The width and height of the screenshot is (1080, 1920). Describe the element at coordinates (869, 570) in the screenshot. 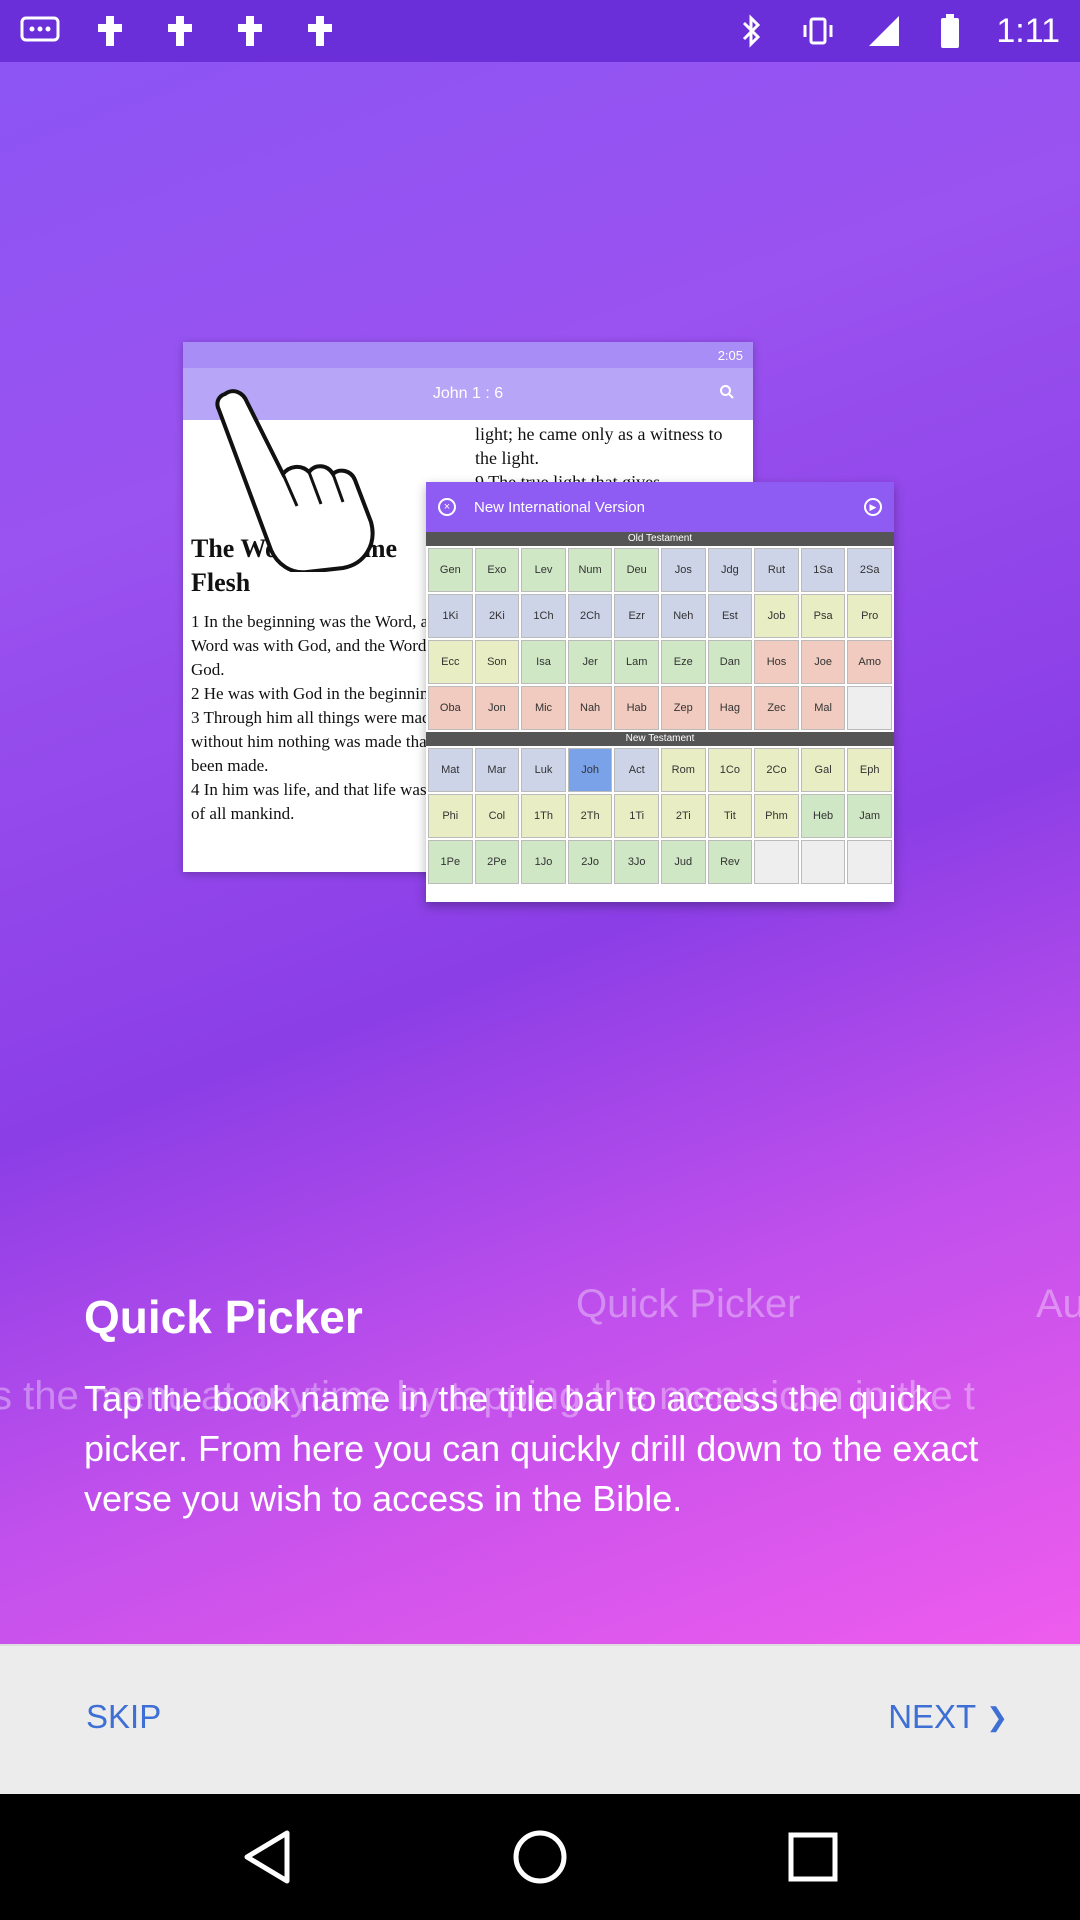

I see `book-cell: 2Sa` at that location.